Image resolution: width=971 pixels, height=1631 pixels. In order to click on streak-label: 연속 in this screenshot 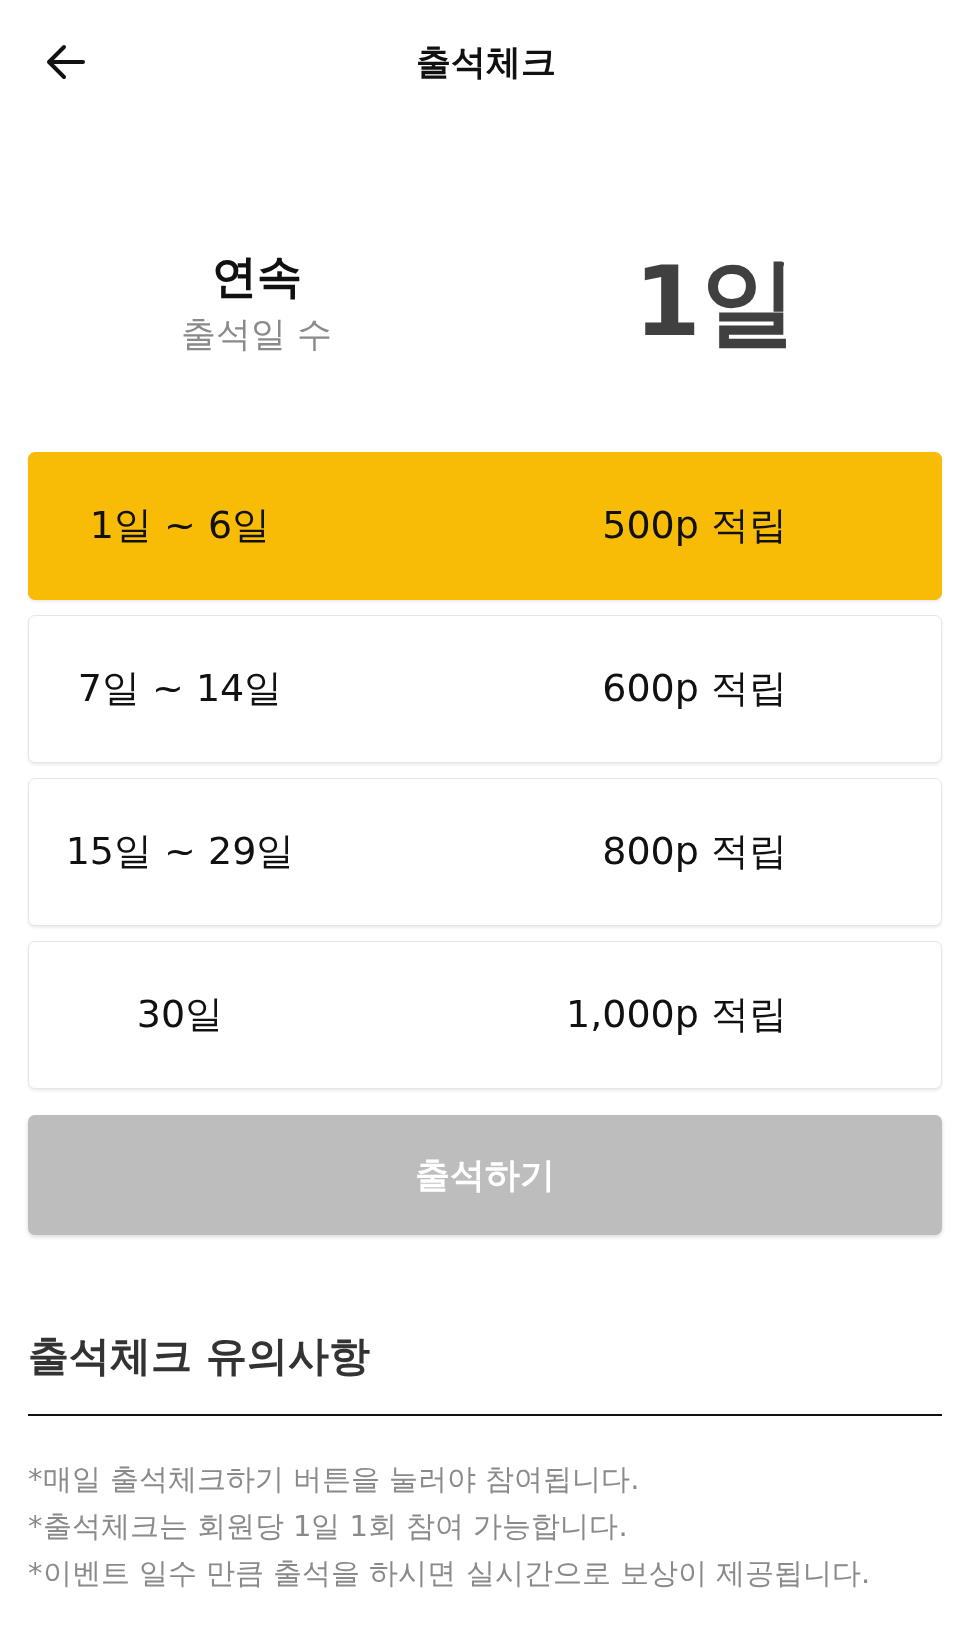, I will do `click(256, 277)`.